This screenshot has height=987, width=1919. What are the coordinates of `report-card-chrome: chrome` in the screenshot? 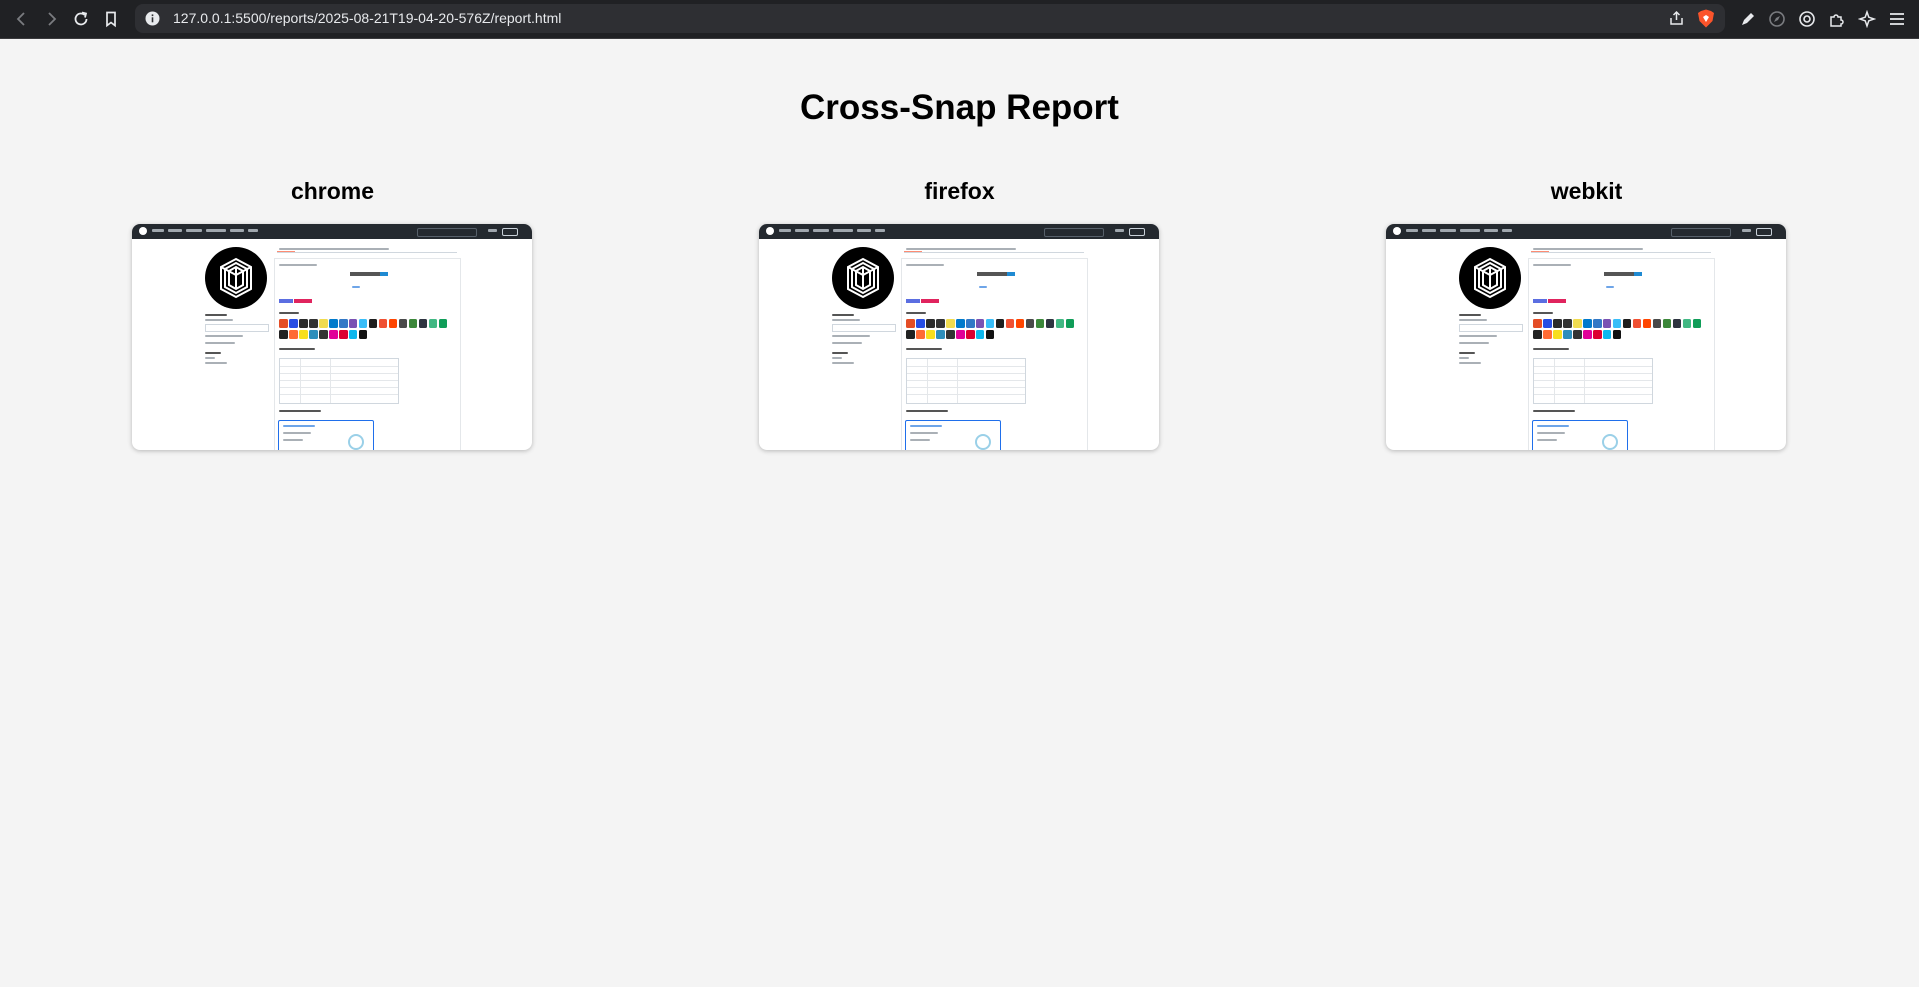 It's located at (332, 313).